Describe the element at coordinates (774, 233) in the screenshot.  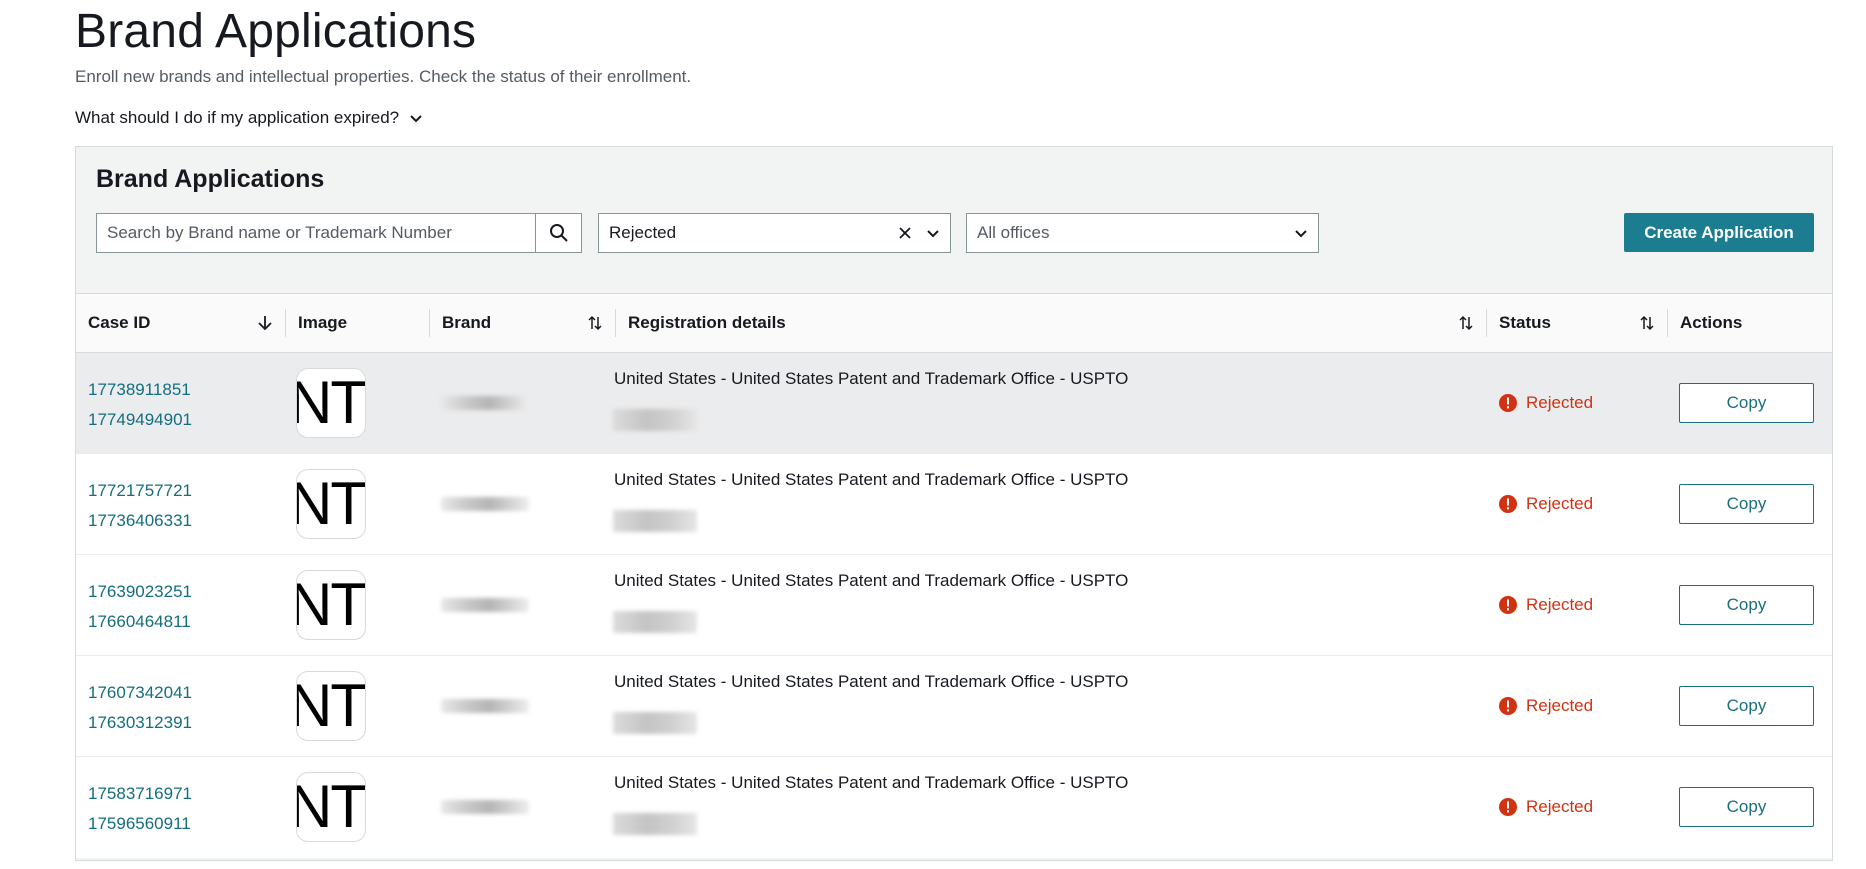
I see `status-filter-select: Rejected` at that location.